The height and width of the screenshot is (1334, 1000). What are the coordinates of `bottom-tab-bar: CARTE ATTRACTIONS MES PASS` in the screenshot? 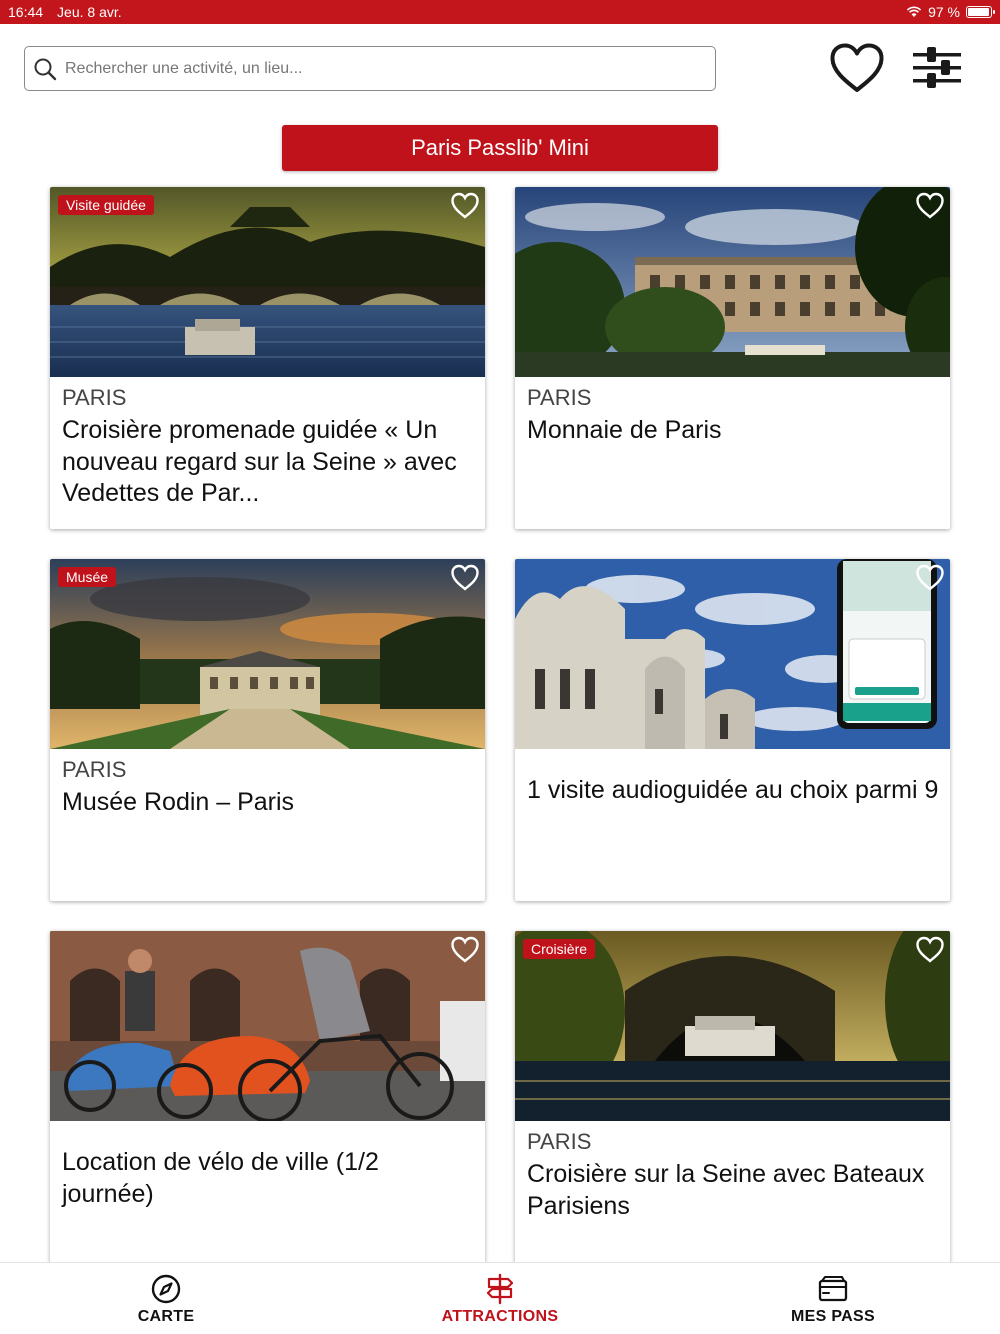 It's located at (500, 1298).